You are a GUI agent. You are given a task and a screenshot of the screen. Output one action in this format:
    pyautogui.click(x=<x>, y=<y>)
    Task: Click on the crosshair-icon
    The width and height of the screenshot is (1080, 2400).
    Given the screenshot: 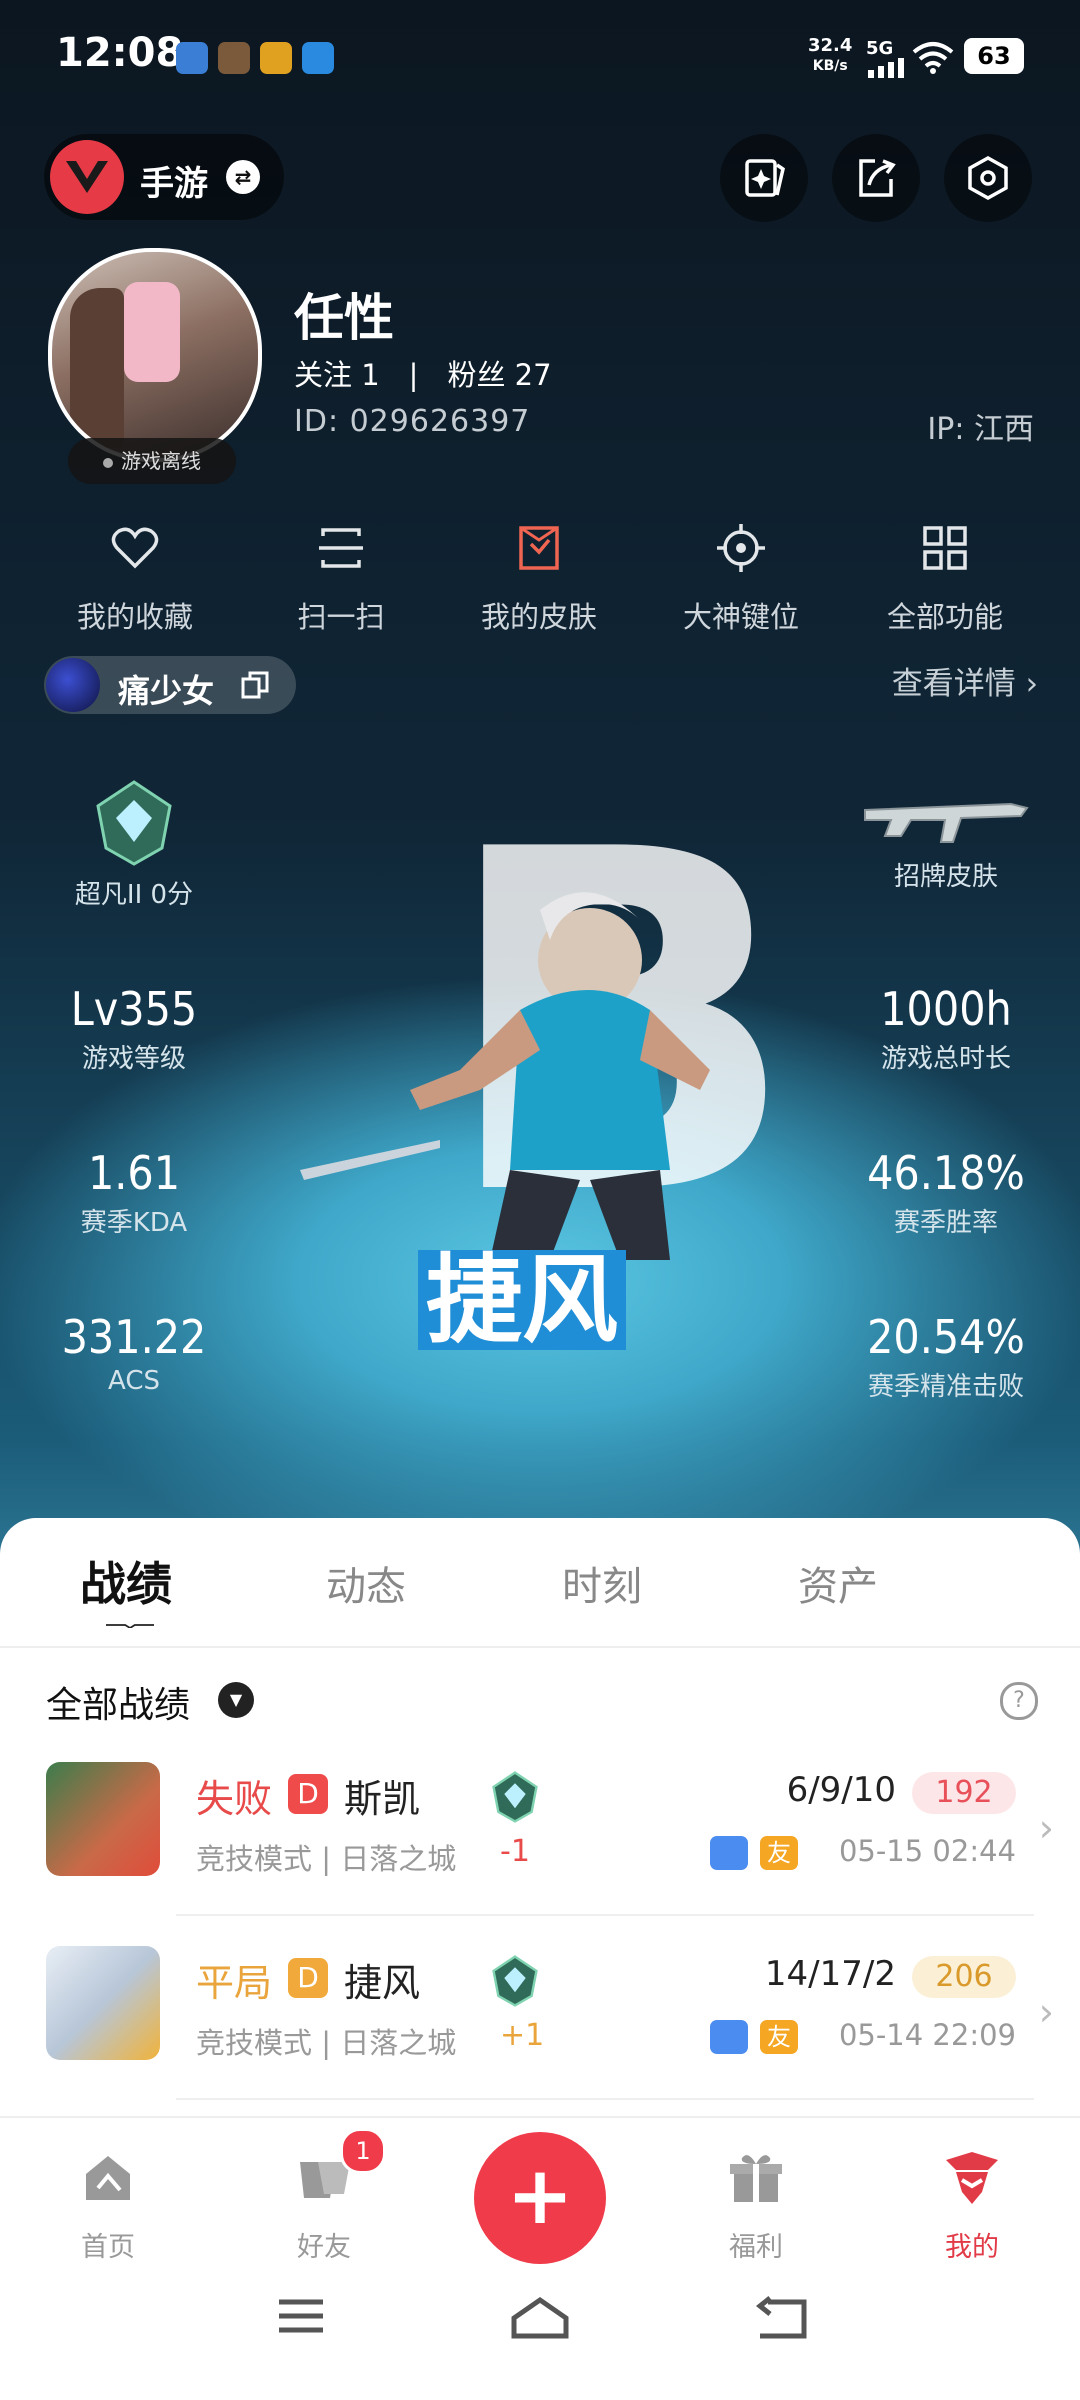 What is the action you would take?
    pyautogui.click(x=741, y=548)
    